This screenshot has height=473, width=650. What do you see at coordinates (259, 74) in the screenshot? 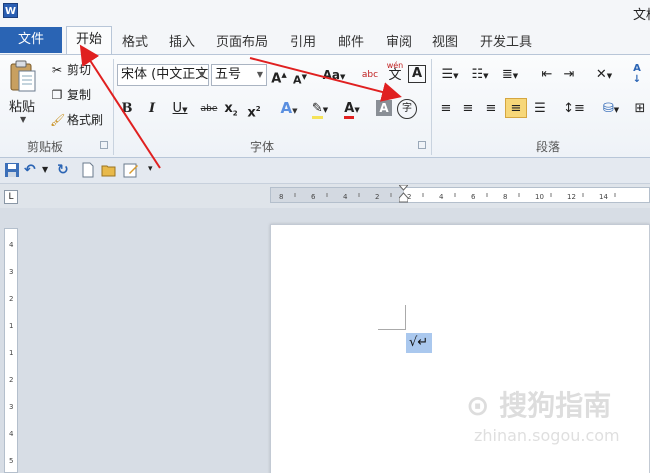
I see `chevron-down-icon: ▼` at bounding box center [259, 74].